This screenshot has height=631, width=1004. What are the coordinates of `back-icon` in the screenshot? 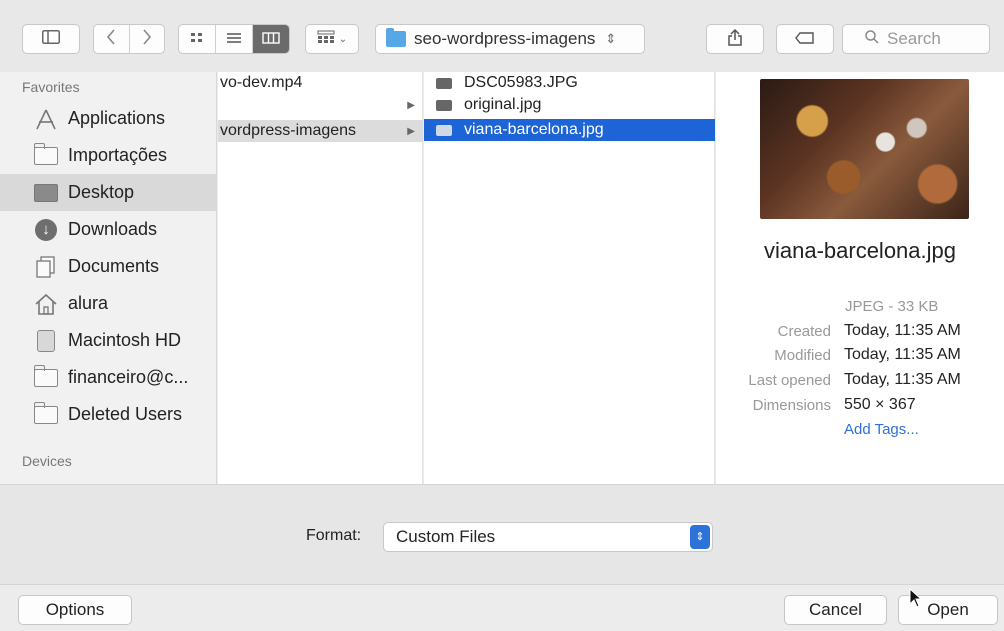 It's located at (111, 39).